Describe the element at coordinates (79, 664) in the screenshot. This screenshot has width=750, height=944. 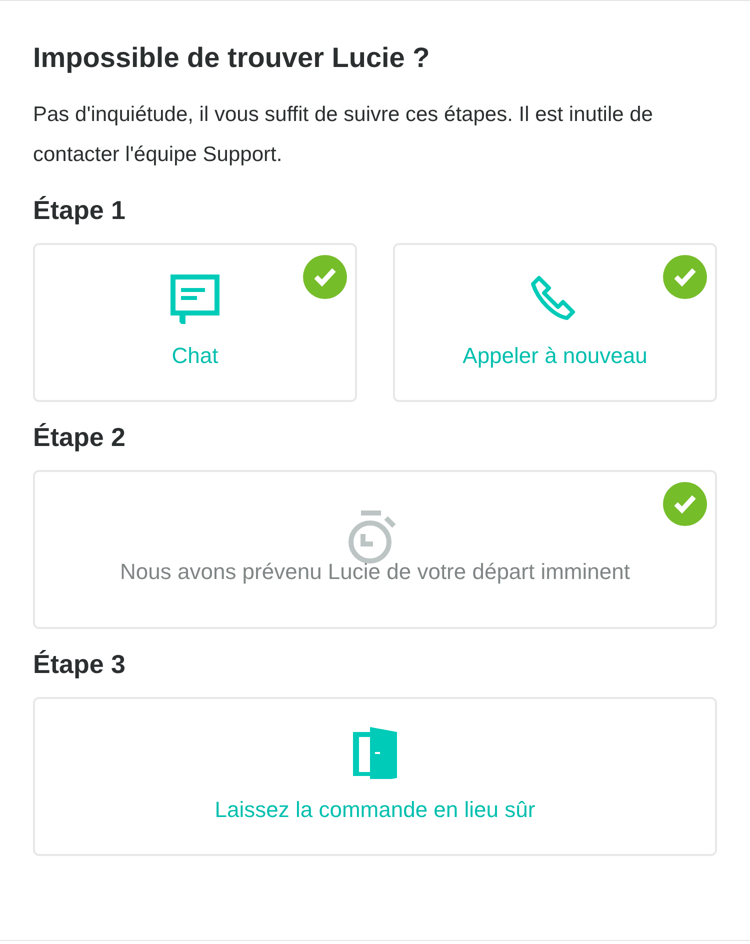
I see `step-heading: Étape 3` at that location.